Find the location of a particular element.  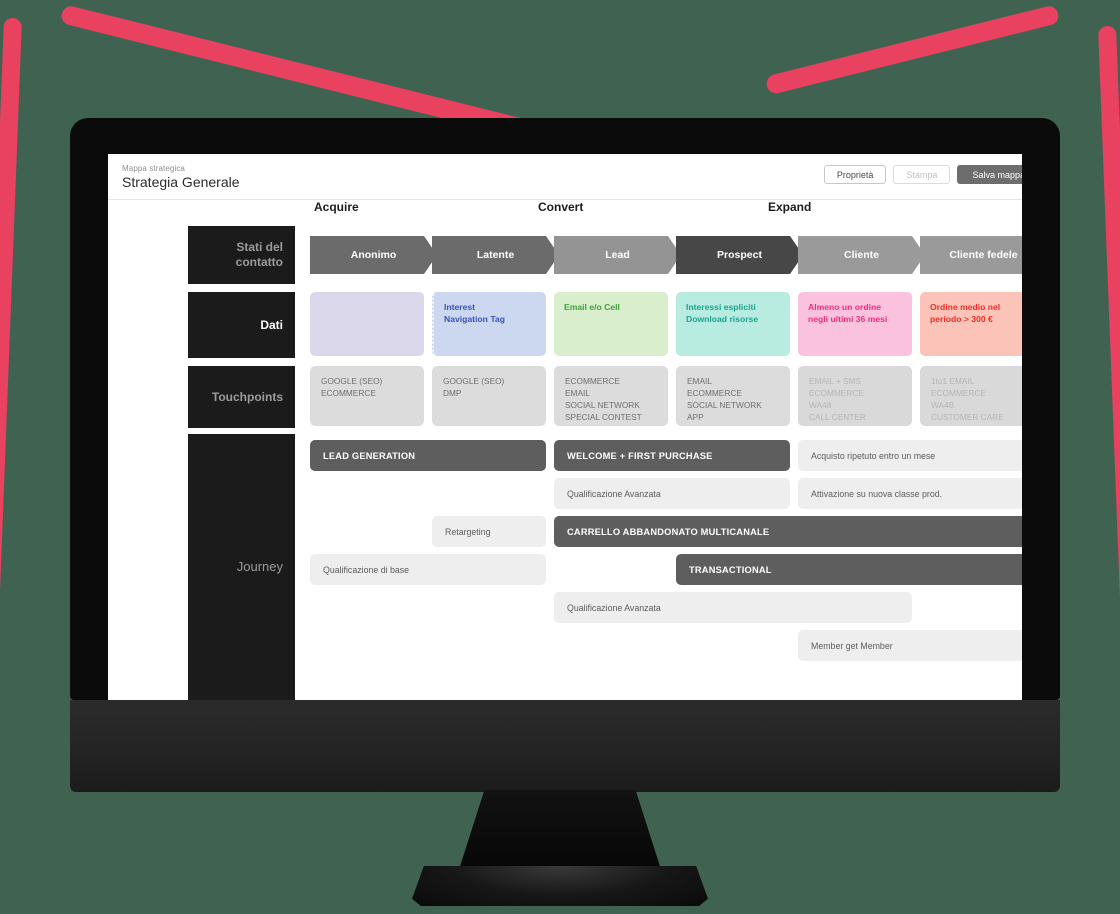

monitor-stand-base is located at coordinates (560, 886).